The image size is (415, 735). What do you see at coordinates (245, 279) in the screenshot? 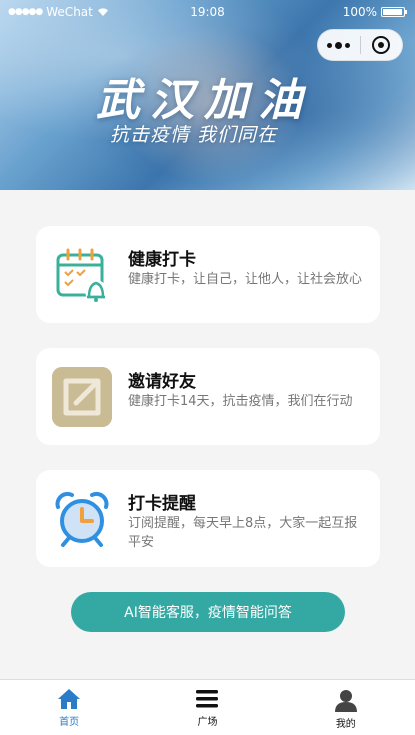
I see `card-description: 健康打卡，让自己，让他人，让社会放心` at bounding box center [245, 279].